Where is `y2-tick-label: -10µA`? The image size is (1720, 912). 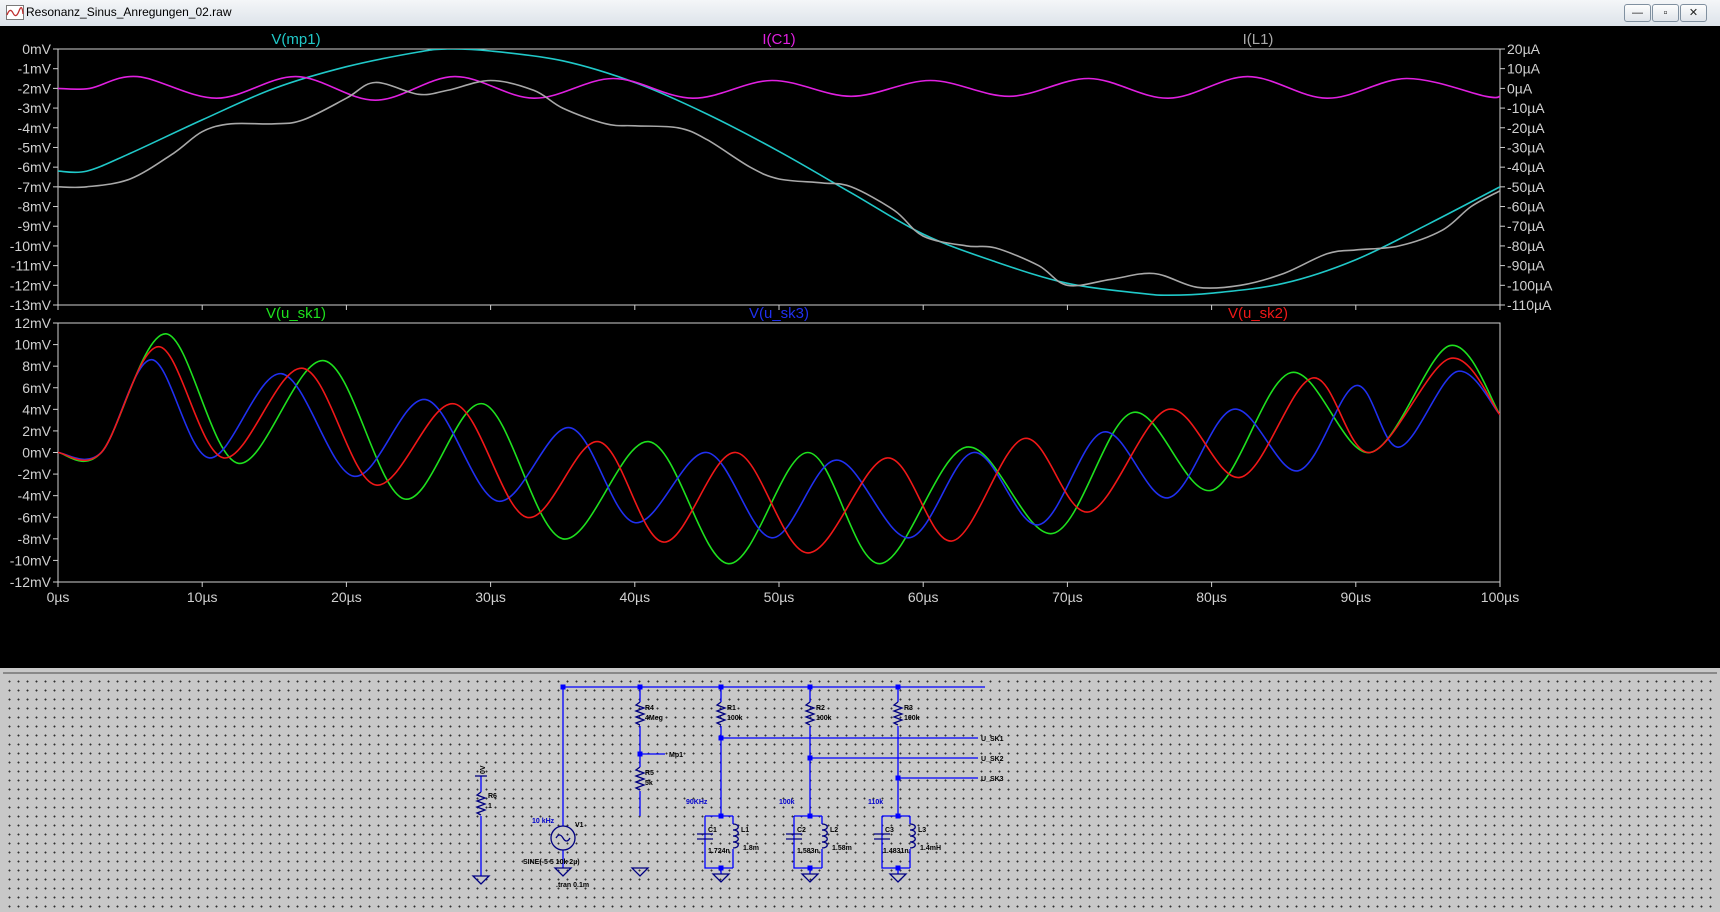 y2-tick-label: -10µA is located at coordinates (1526, 108).